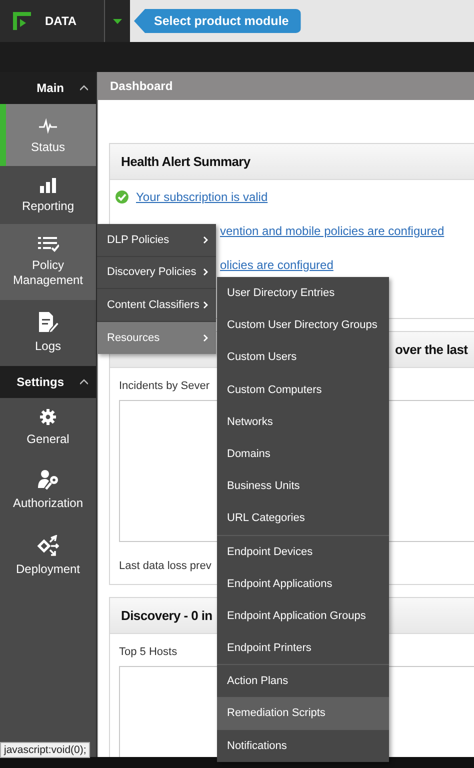 This screenshot has height=768, width=474. Describe the element at coordinates (148, 652) in the screenshot. I see `chart-label: Top 5 Hosts` at that location.